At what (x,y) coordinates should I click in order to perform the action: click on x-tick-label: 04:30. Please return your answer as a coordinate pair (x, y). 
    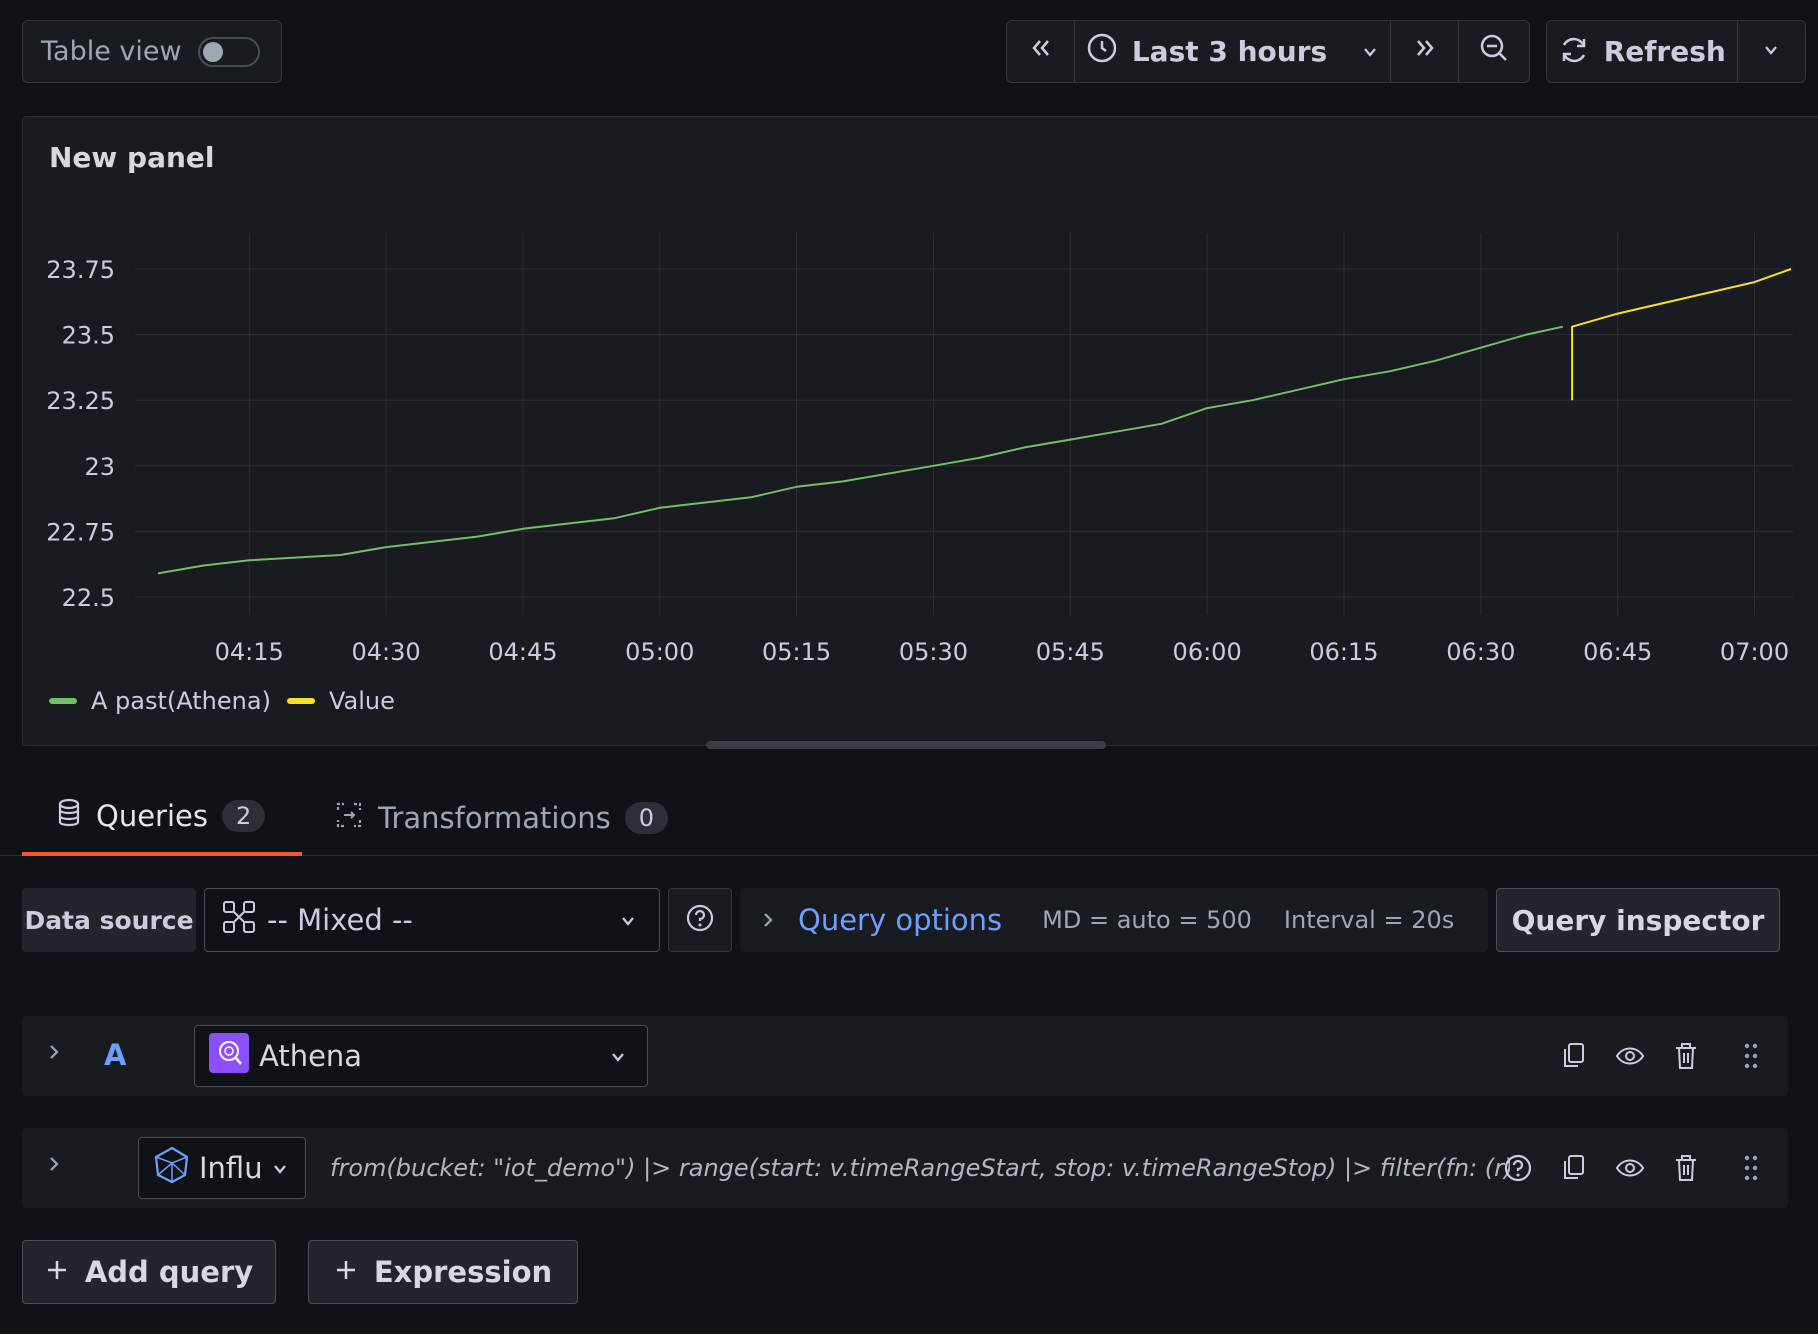
    Looking at the image, I should click on (385, 652).